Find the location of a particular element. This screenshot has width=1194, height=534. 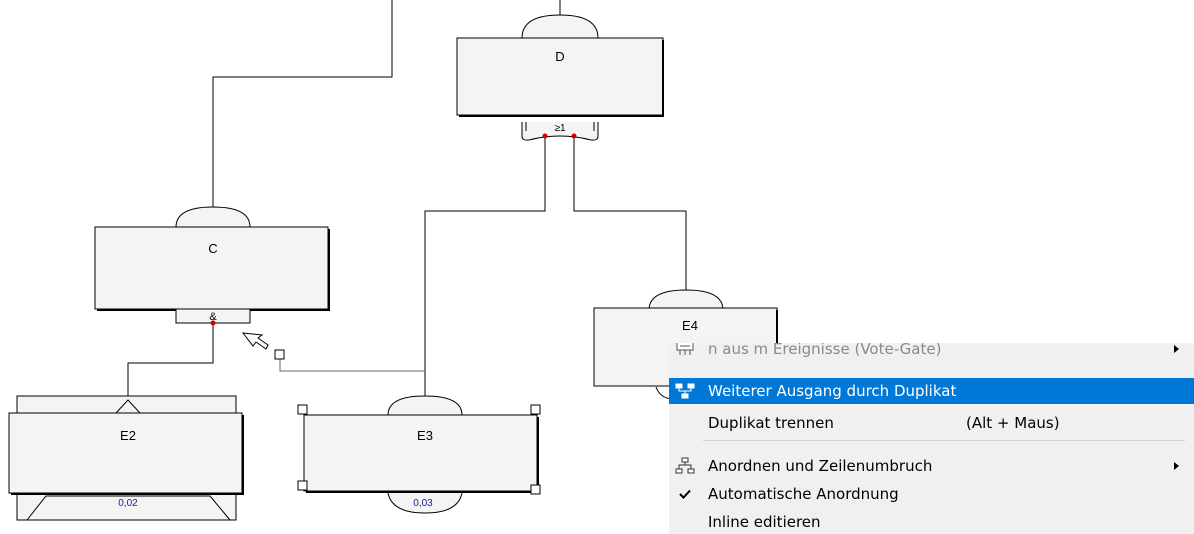

menu-item-label: Duplikat trennen is located at coordinates (771, 423).